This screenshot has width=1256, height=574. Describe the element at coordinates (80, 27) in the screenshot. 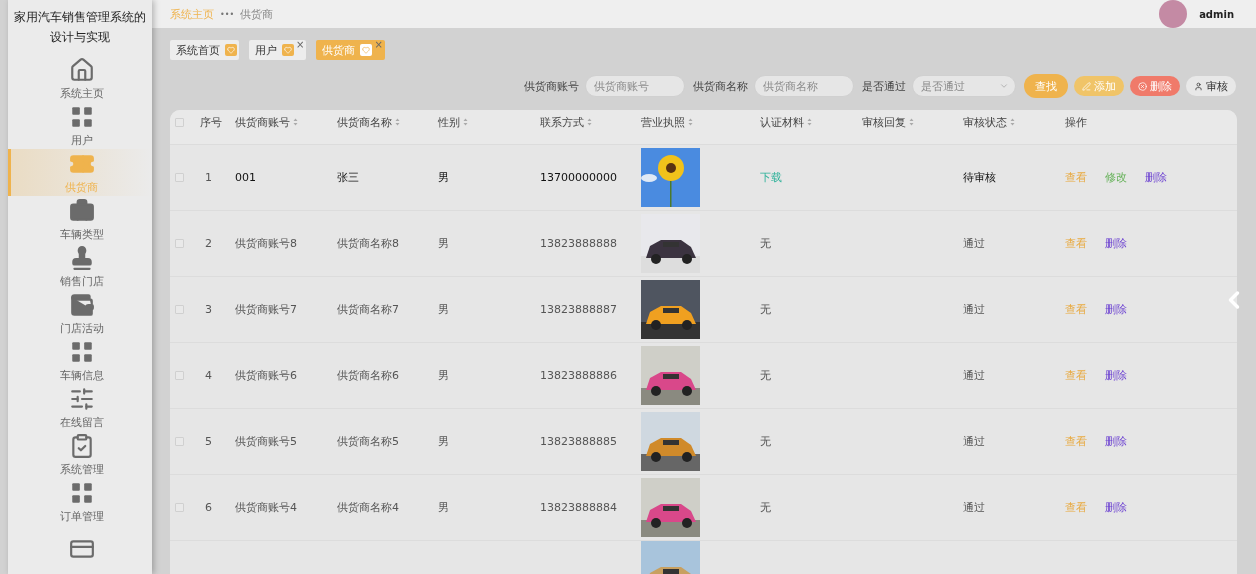

I see `app-title: 家用汽车销售管理系统的设计与实现` at that location.